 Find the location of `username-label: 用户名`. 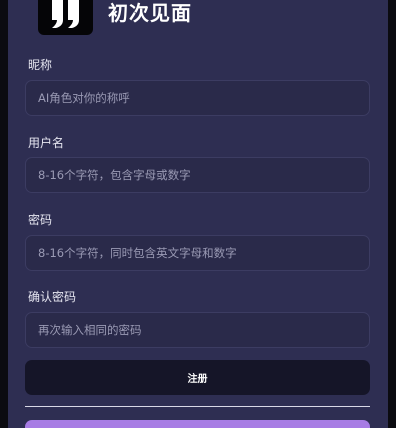

username-label: 用户名 is located at coordinates (46, 143).